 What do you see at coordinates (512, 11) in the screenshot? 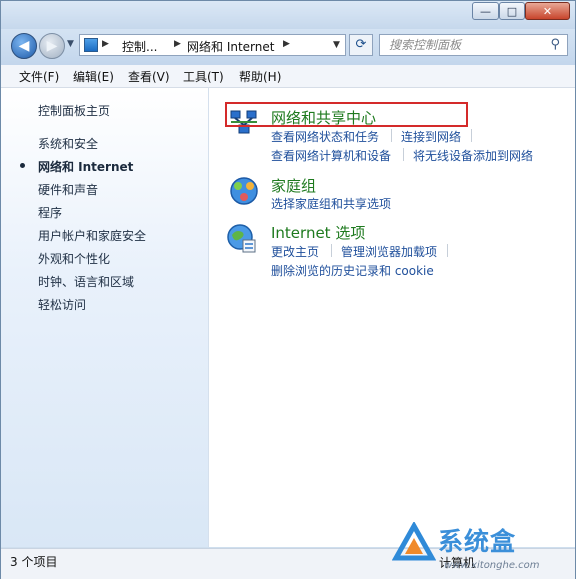
I see `maximize-button: □` at bounding box center [512, 11].